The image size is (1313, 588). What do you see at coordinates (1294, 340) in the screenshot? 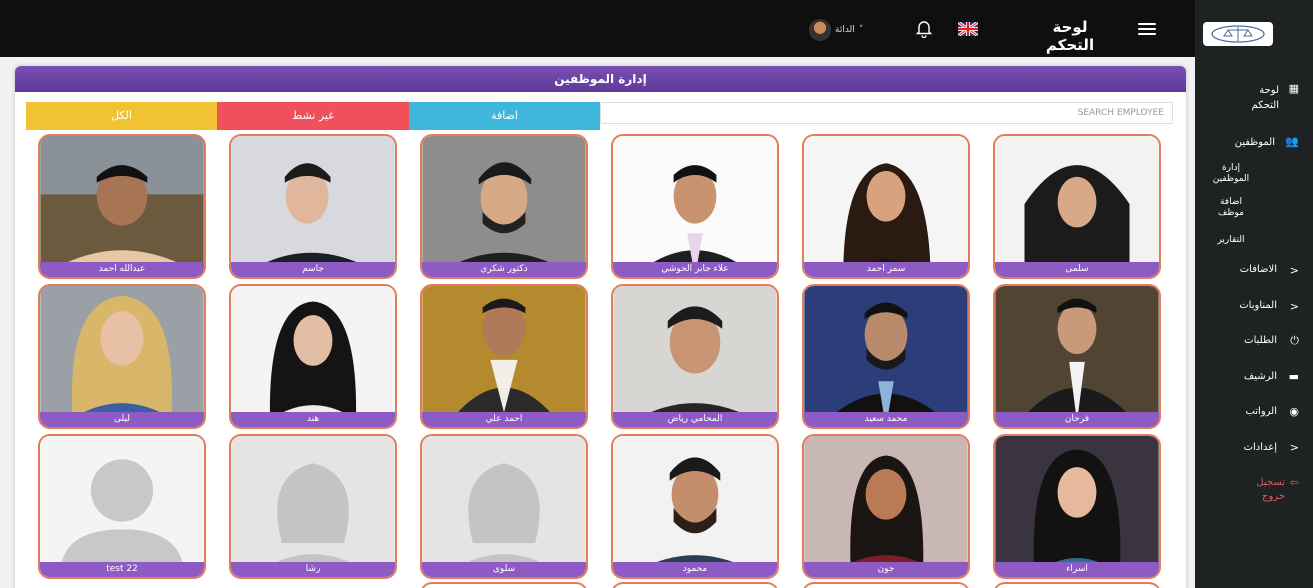
I see `power-icon: ⏻` at bounding box center [1294, 340].